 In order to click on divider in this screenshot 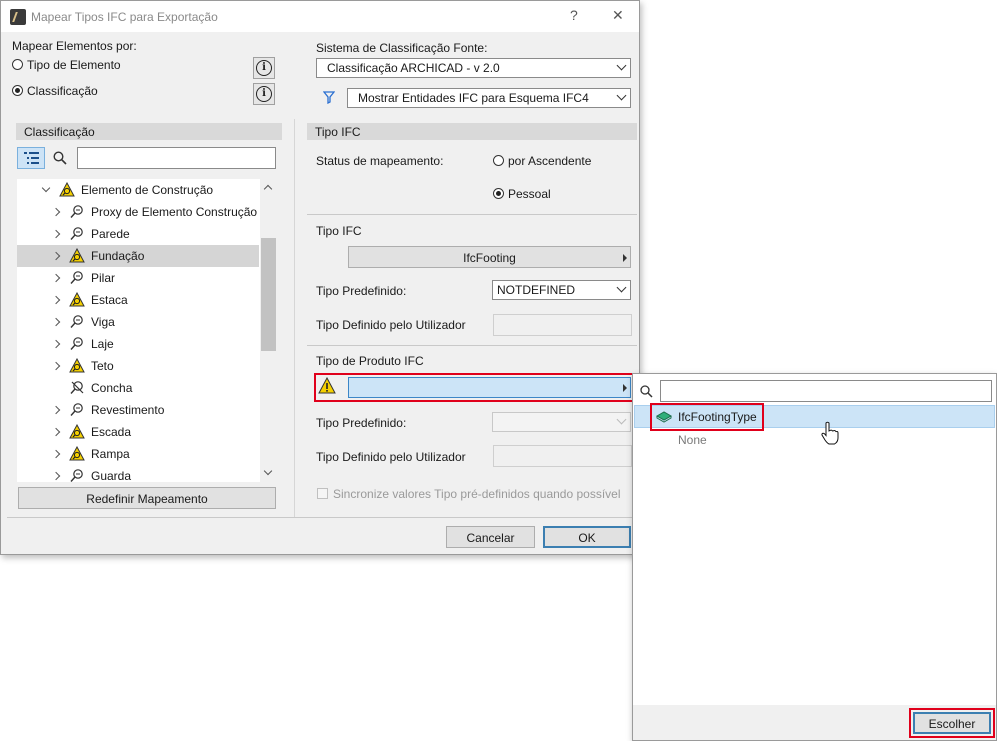, I will do `click(472, 345)`.